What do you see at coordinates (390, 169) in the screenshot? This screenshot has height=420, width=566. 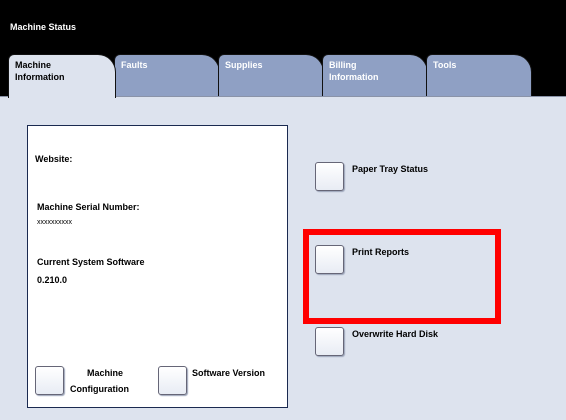 I see `paper-tray-status-label: Paper Tray Status` at bounding box center [390, 169].